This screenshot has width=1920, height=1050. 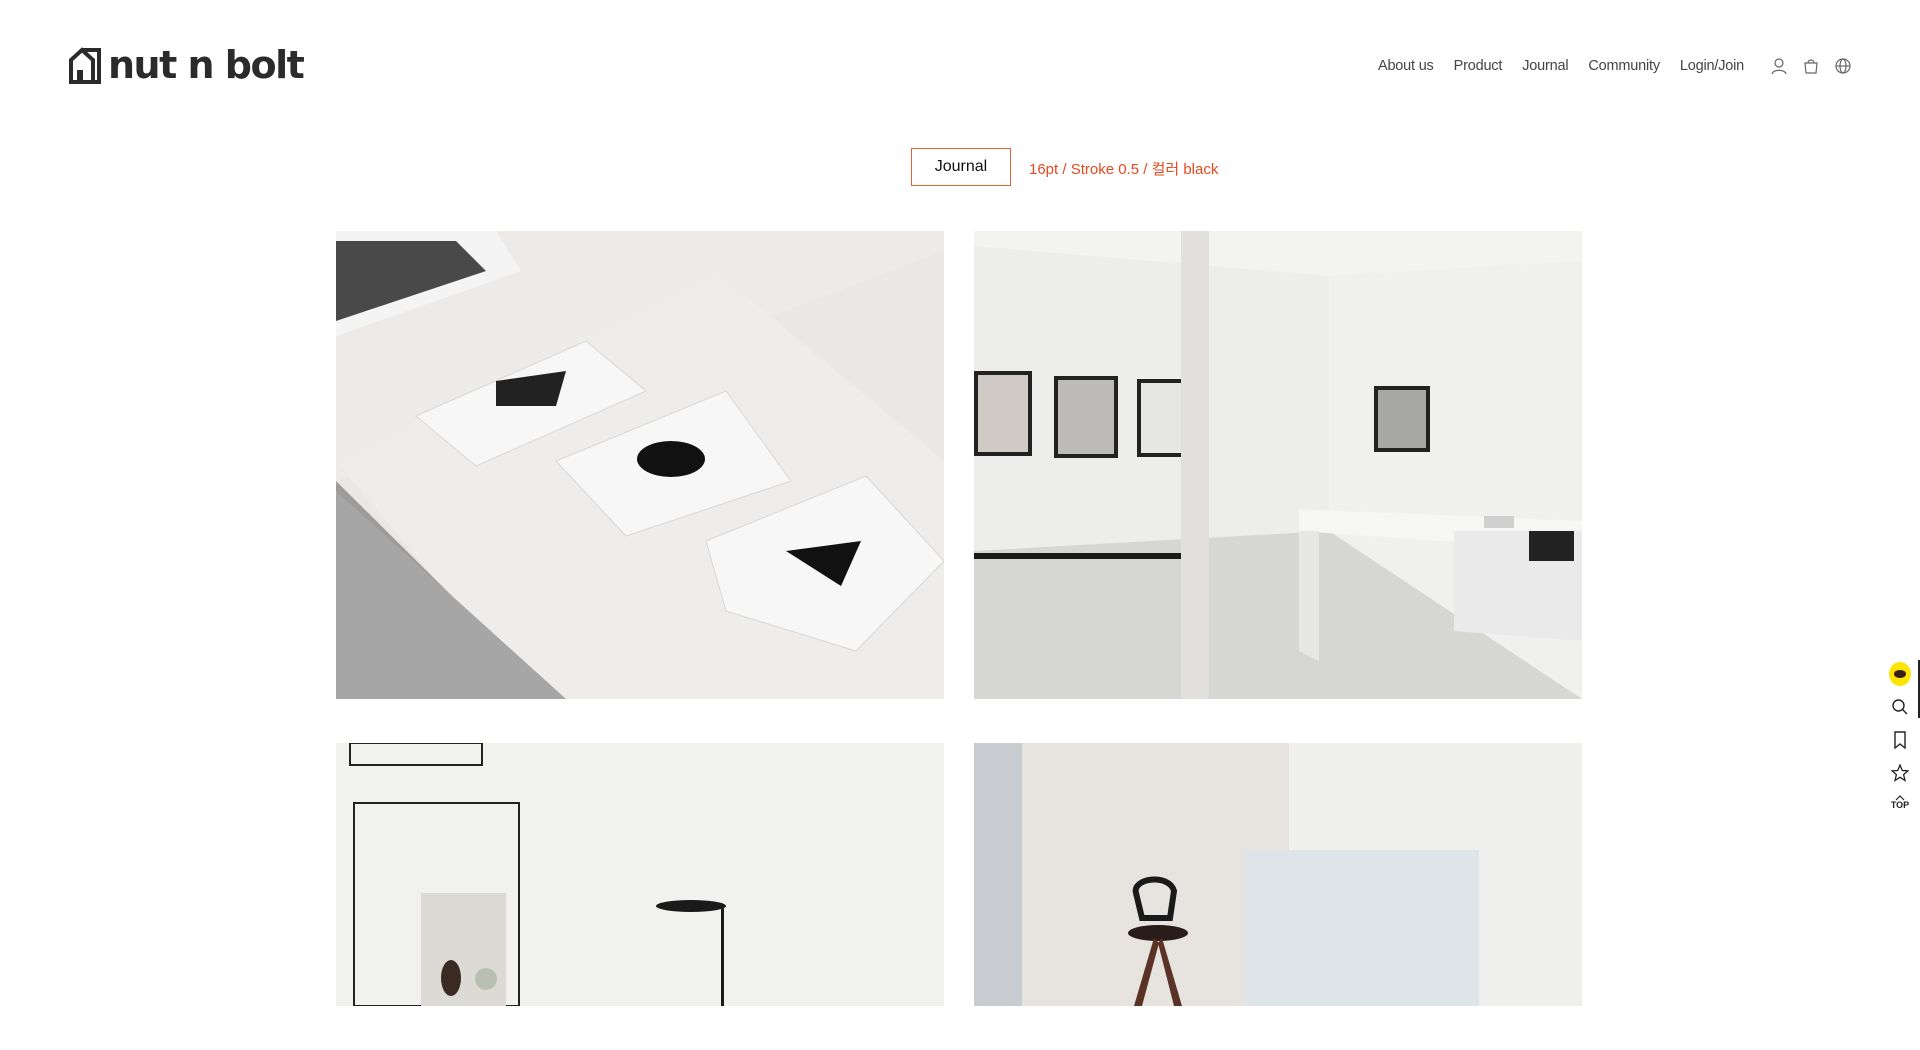 I want to click on search-icon, so click(x=1900, y=707).